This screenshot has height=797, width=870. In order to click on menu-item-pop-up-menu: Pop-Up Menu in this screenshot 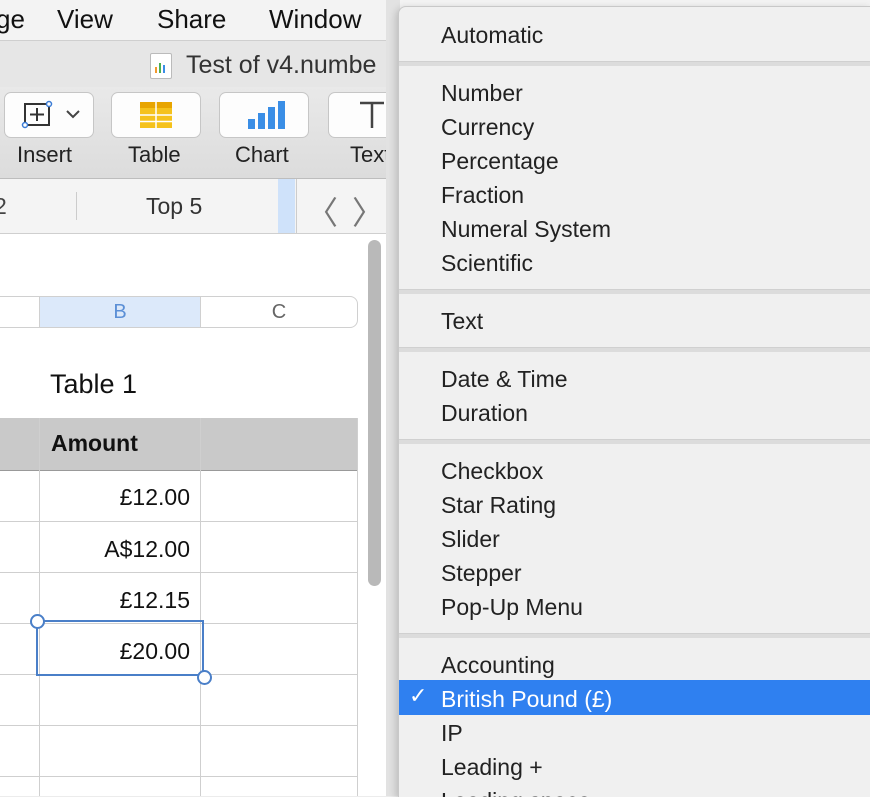, I will do `click(512, 607)`.